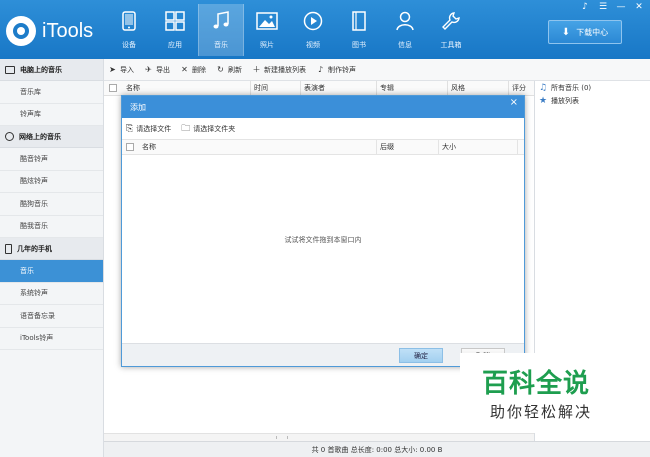 The width and height of the screenshot is (650, 457). I want to click on add-folder-icon: 🗀, so click(186, 128).